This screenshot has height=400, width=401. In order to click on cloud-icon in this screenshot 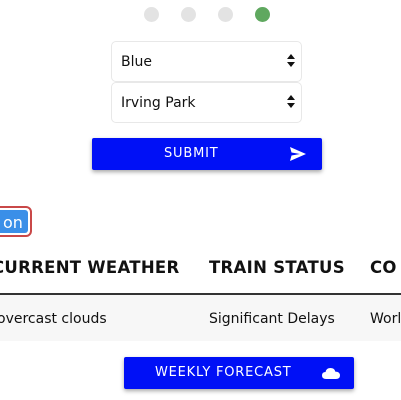, I will do `click(331, 373)`.